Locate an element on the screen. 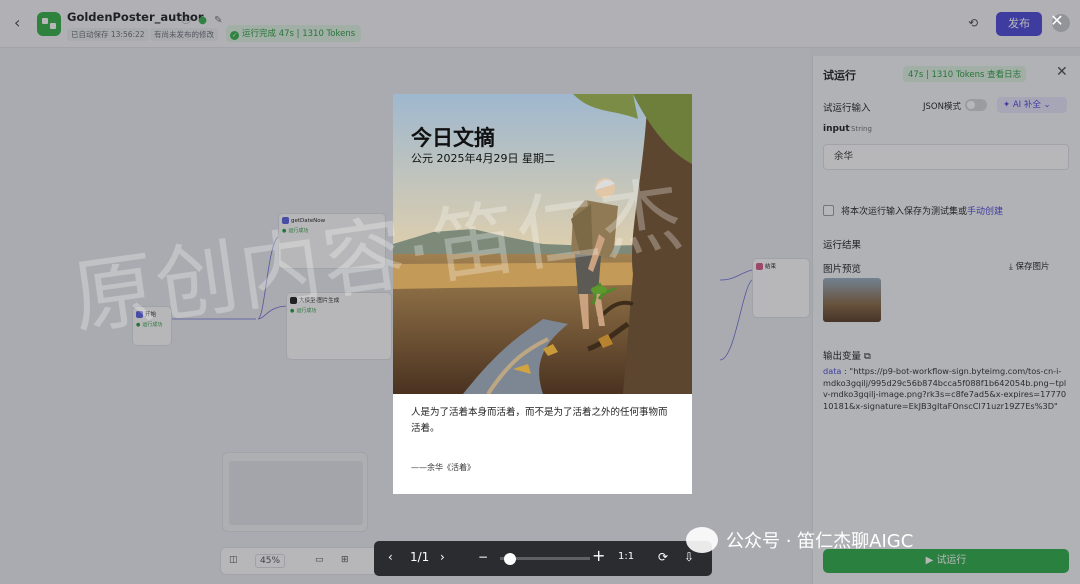 The image size is (1080, 584). poster-quote: 人是为了活着本身而活着，而不是为了活着之外的任何事物而活着。 is located at coordinates (539, 420).